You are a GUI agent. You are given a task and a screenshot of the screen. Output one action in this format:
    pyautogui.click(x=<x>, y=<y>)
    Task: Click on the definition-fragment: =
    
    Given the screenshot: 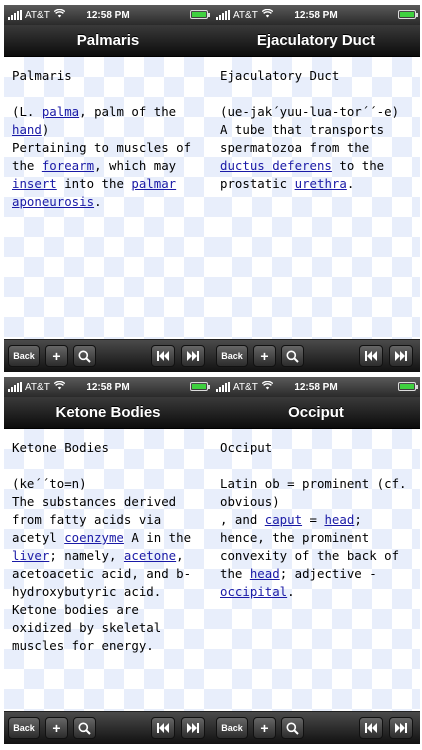 What is the action you would take?
    pyautogui.click(x=313, y=519)
    